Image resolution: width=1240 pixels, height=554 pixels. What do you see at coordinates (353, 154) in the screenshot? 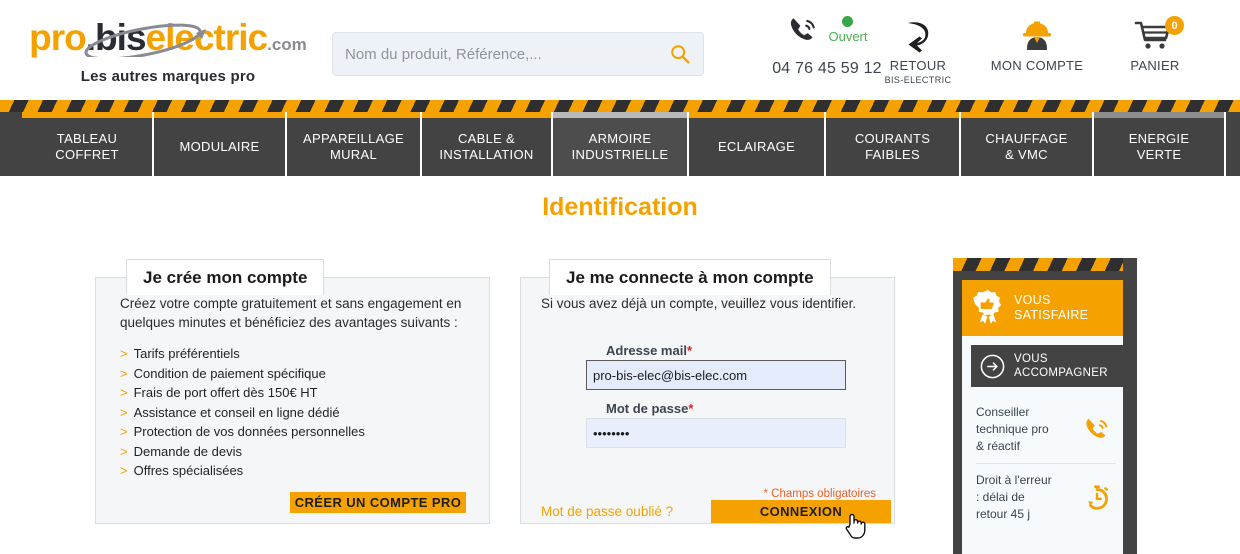
I see `nav-label-line2: MURAL` at bounding box center [353, 154].